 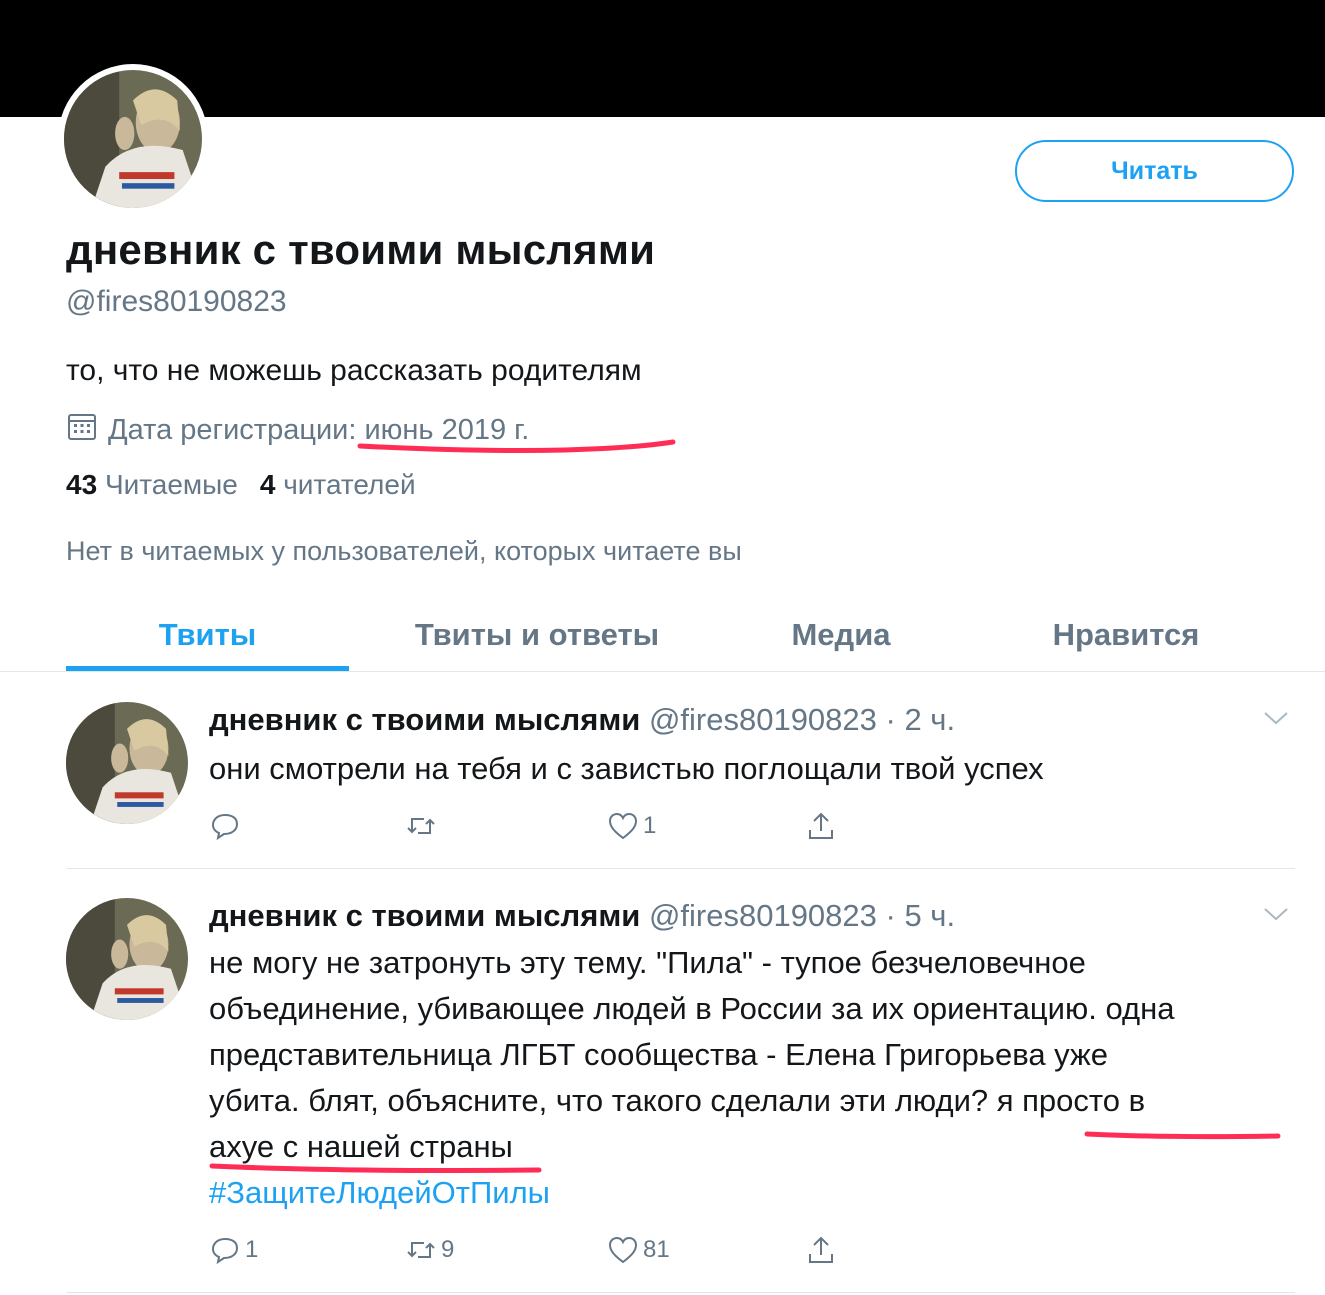 I want to click on joined-text: Дата регистрации: июнь 2019 г., so click(x=319, y=429).